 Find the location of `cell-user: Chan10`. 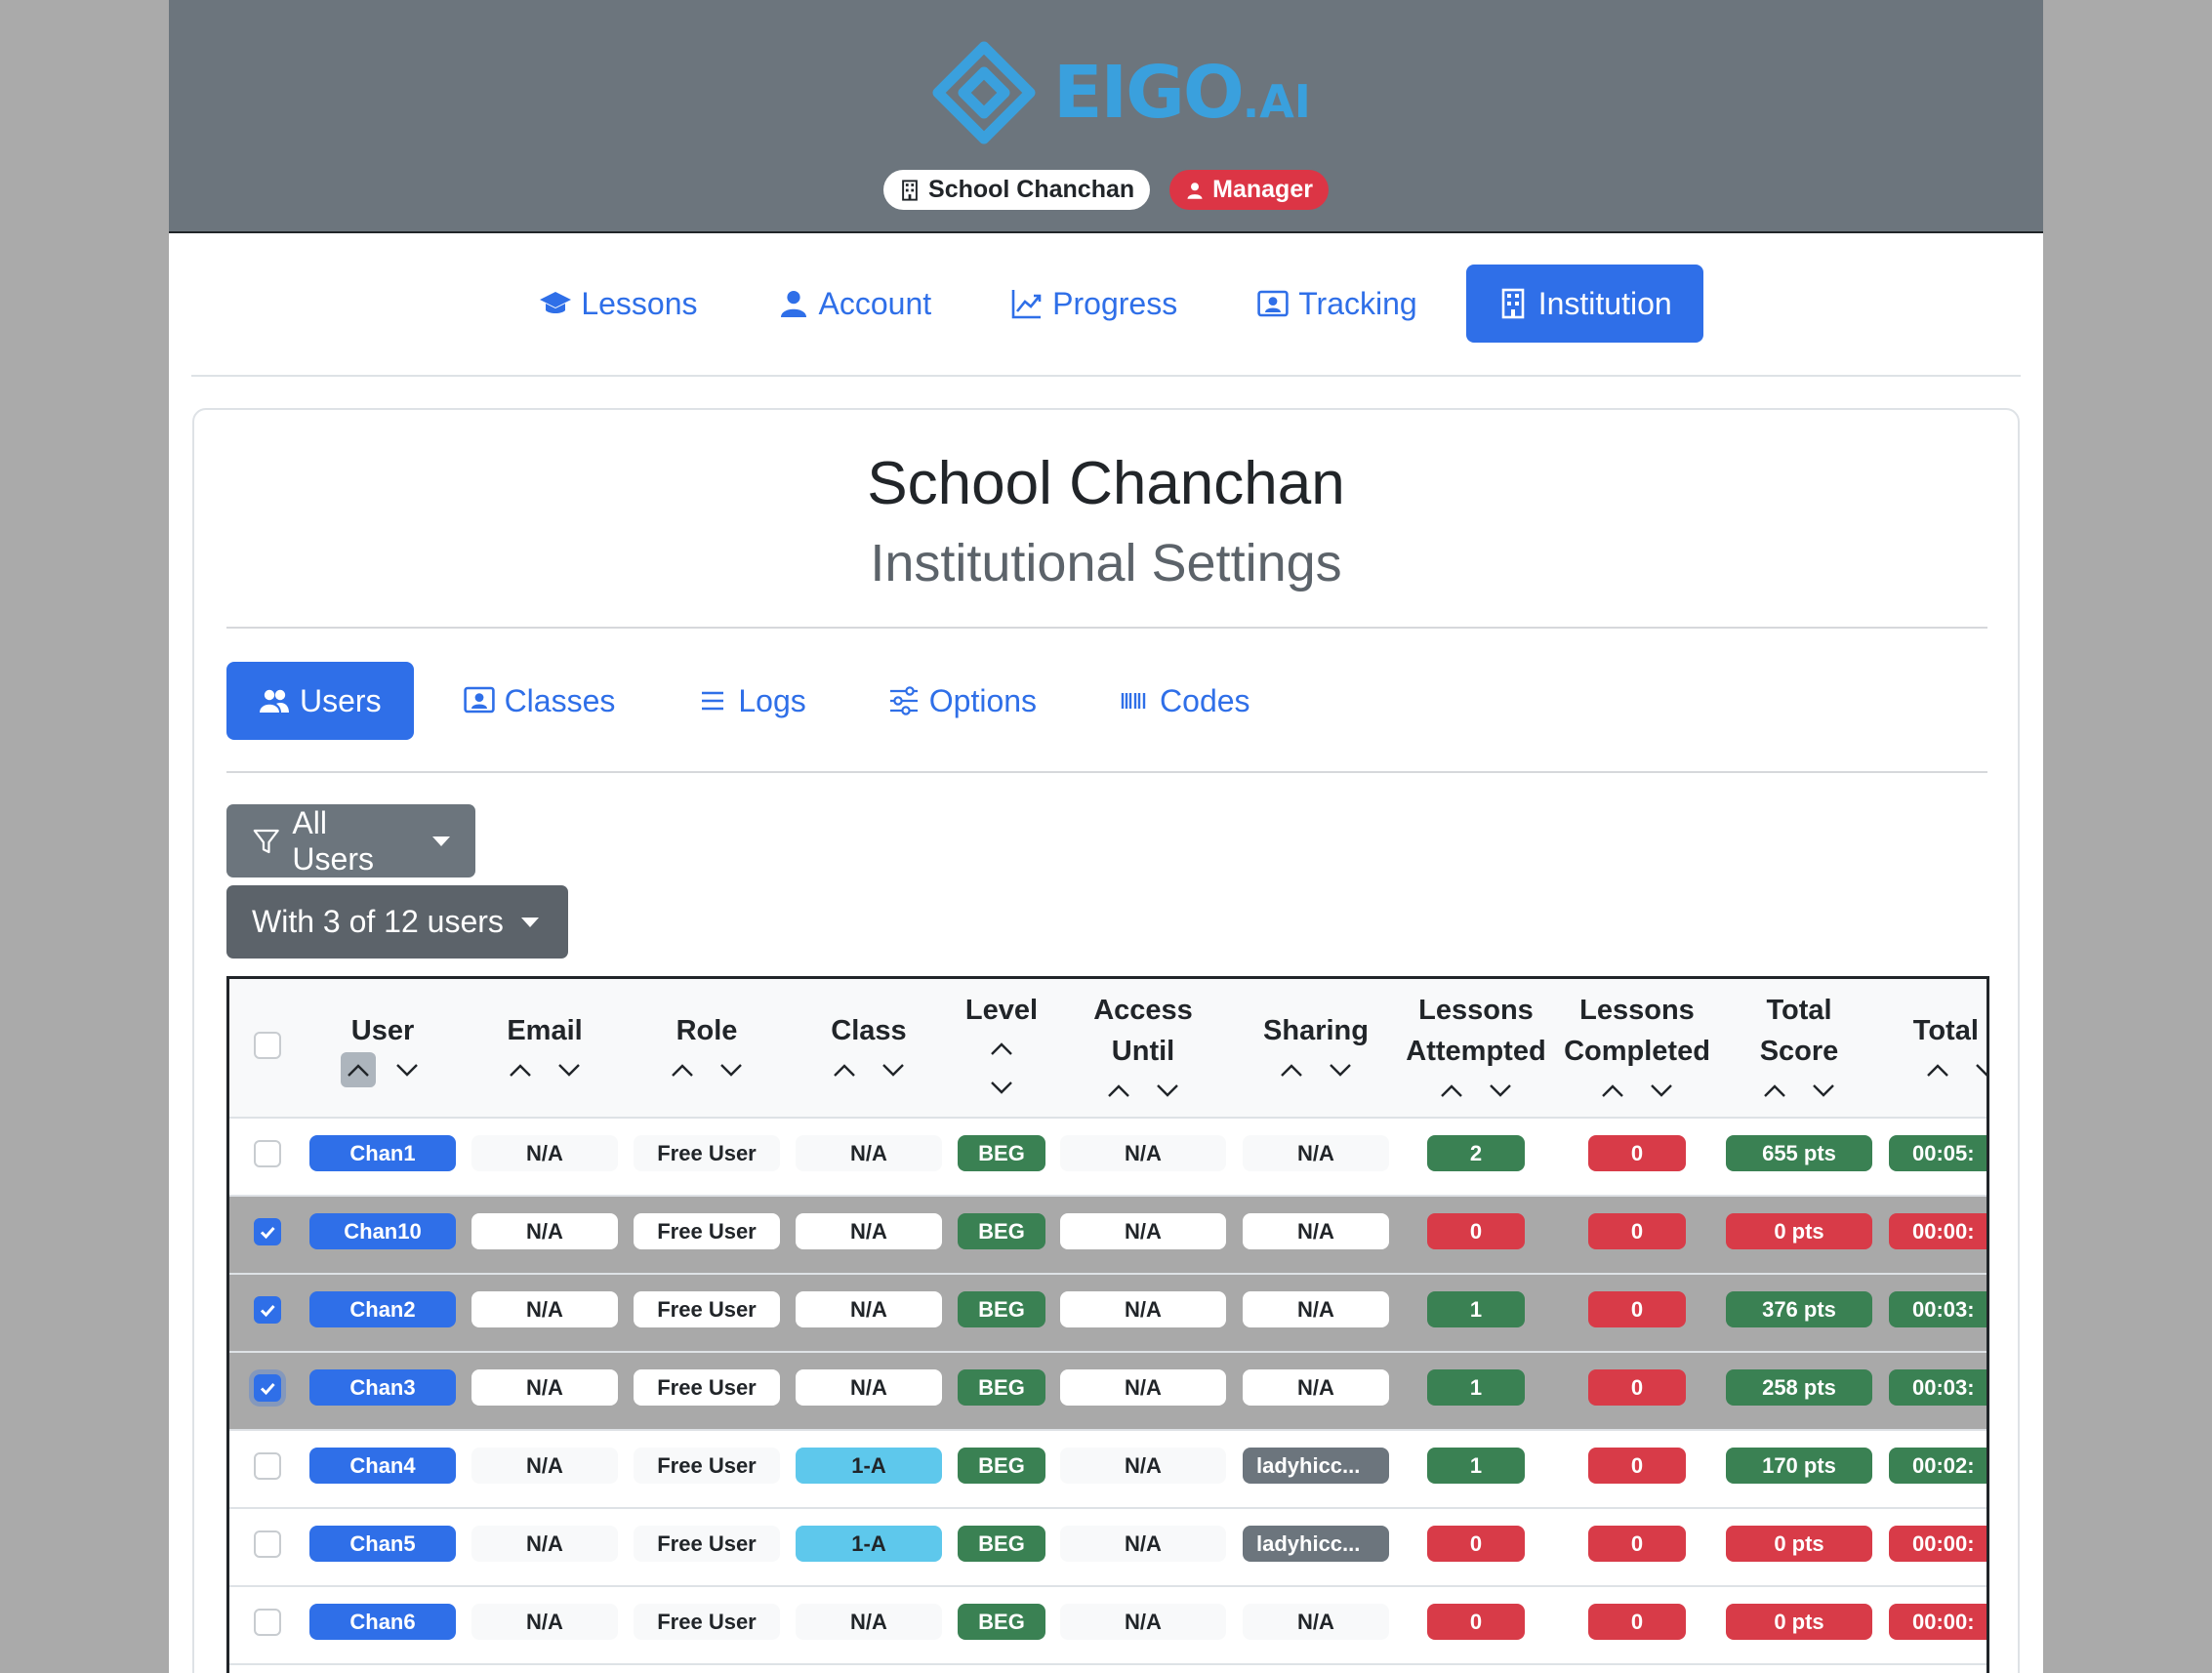

cell-user: Chan10 is located at coordinates (382, 1231).